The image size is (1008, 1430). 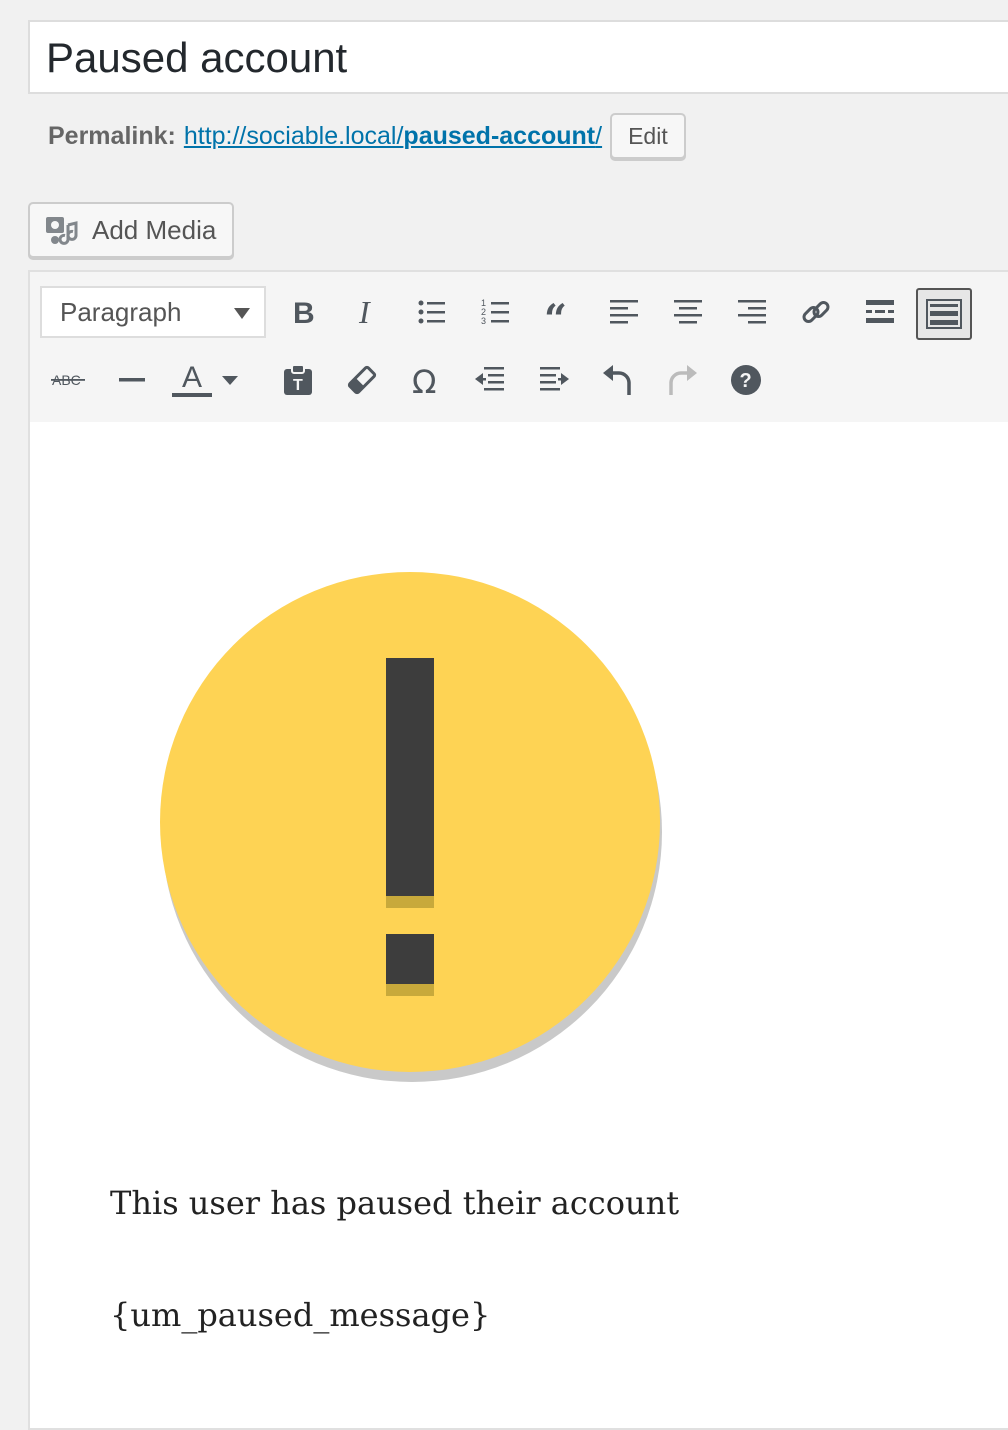 I want to click on svg-text: I, so click(x=364, y=312).